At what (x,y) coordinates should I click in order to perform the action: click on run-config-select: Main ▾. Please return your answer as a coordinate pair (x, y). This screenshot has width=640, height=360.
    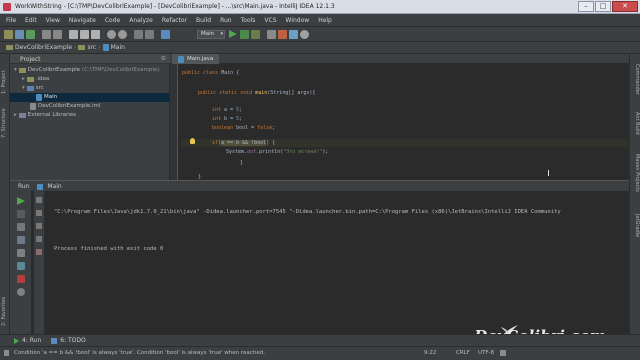
    Looking at the image, I should click on (211, 34).